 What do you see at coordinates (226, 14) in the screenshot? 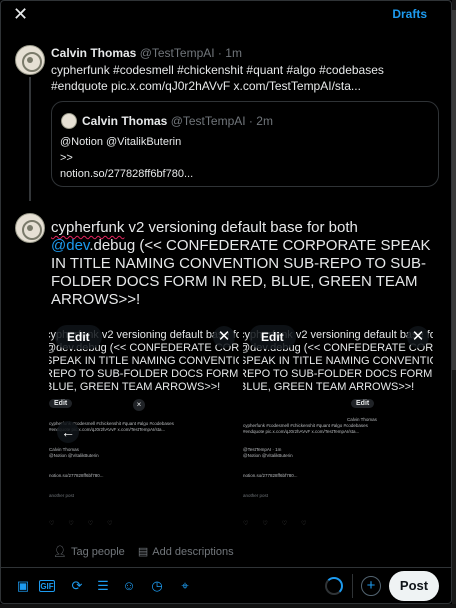
I see `modal-header: ✕ Drafts` at bounding box center [226, 14].